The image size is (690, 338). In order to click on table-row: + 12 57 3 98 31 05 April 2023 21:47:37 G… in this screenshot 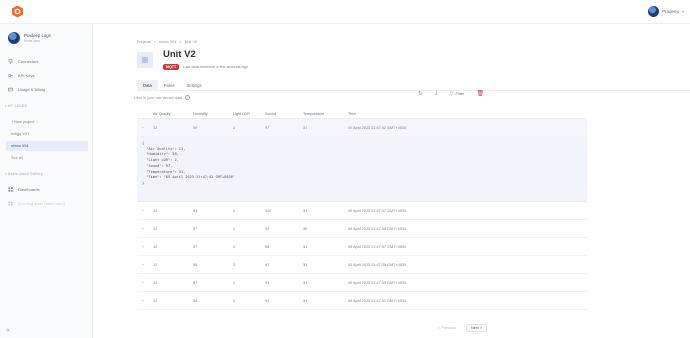, I will do `click(362, 247)`.